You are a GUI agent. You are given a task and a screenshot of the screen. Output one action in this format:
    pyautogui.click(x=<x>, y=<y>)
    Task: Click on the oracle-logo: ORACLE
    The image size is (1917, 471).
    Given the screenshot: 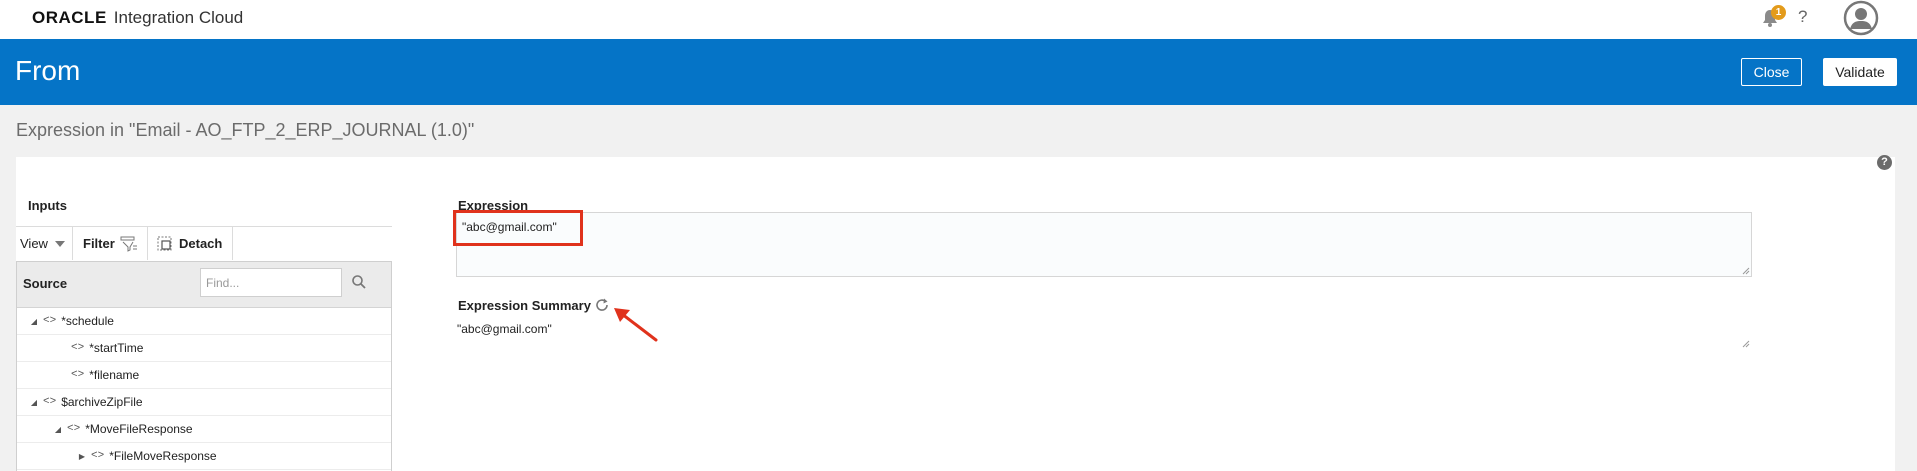 What is the action you would take?
    pyautogui.click(x=69, y=17)
    